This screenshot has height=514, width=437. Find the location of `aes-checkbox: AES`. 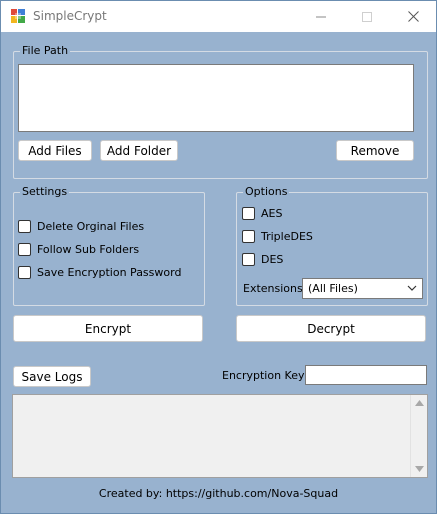

aes-checkbox: AES is located at coordinates (262, 213).